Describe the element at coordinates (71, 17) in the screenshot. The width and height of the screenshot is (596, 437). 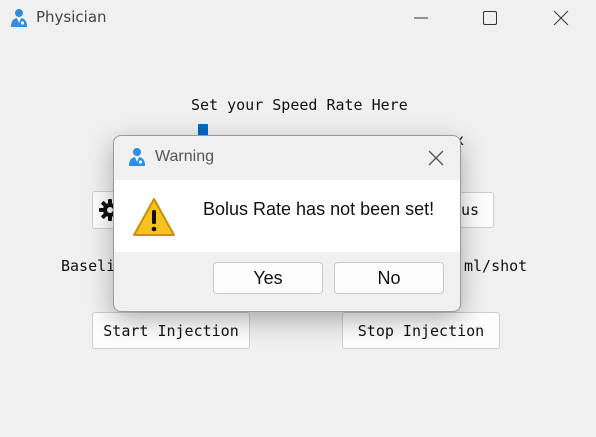
I see `window-title: Physician` at that location.